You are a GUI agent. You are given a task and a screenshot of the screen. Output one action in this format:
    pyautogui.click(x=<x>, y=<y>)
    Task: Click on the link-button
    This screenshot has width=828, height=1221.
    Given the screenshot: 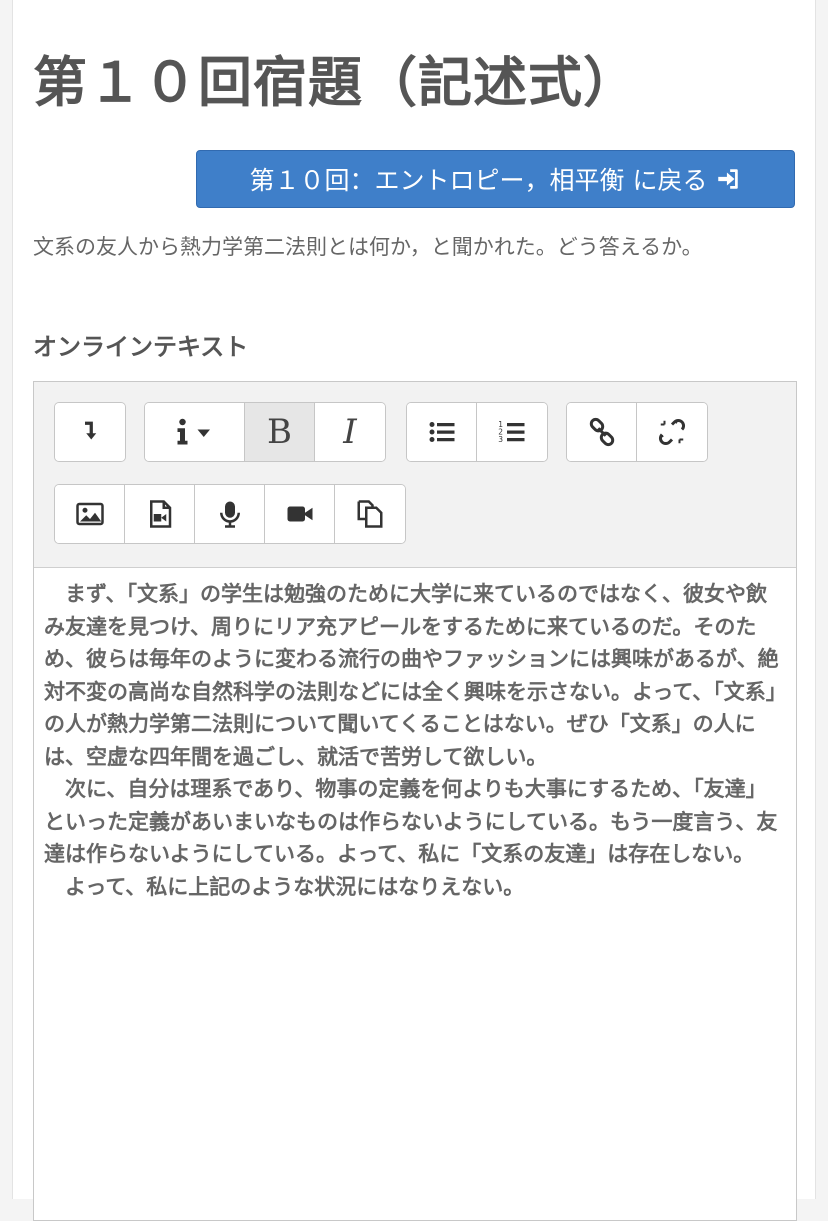 What is the action you would take?
    pyautogui.click(x=602, y=432)
    